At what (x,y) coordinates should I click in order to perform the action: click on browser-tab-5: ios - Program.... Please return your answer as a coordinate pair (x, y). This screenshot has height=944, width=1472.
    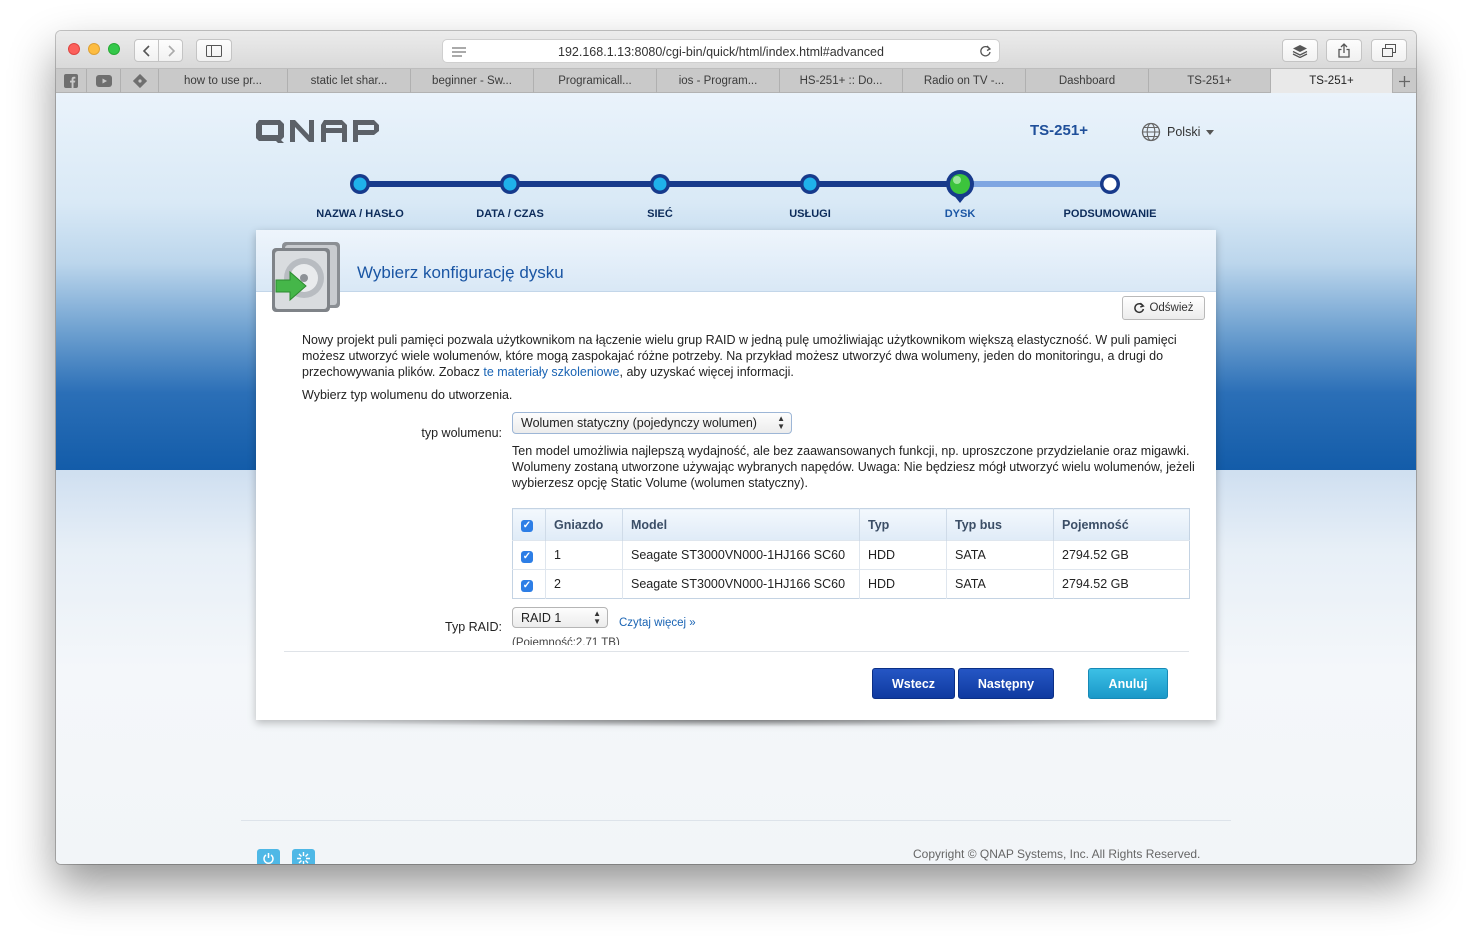
    Looking at the image, I should click on (717, 81).